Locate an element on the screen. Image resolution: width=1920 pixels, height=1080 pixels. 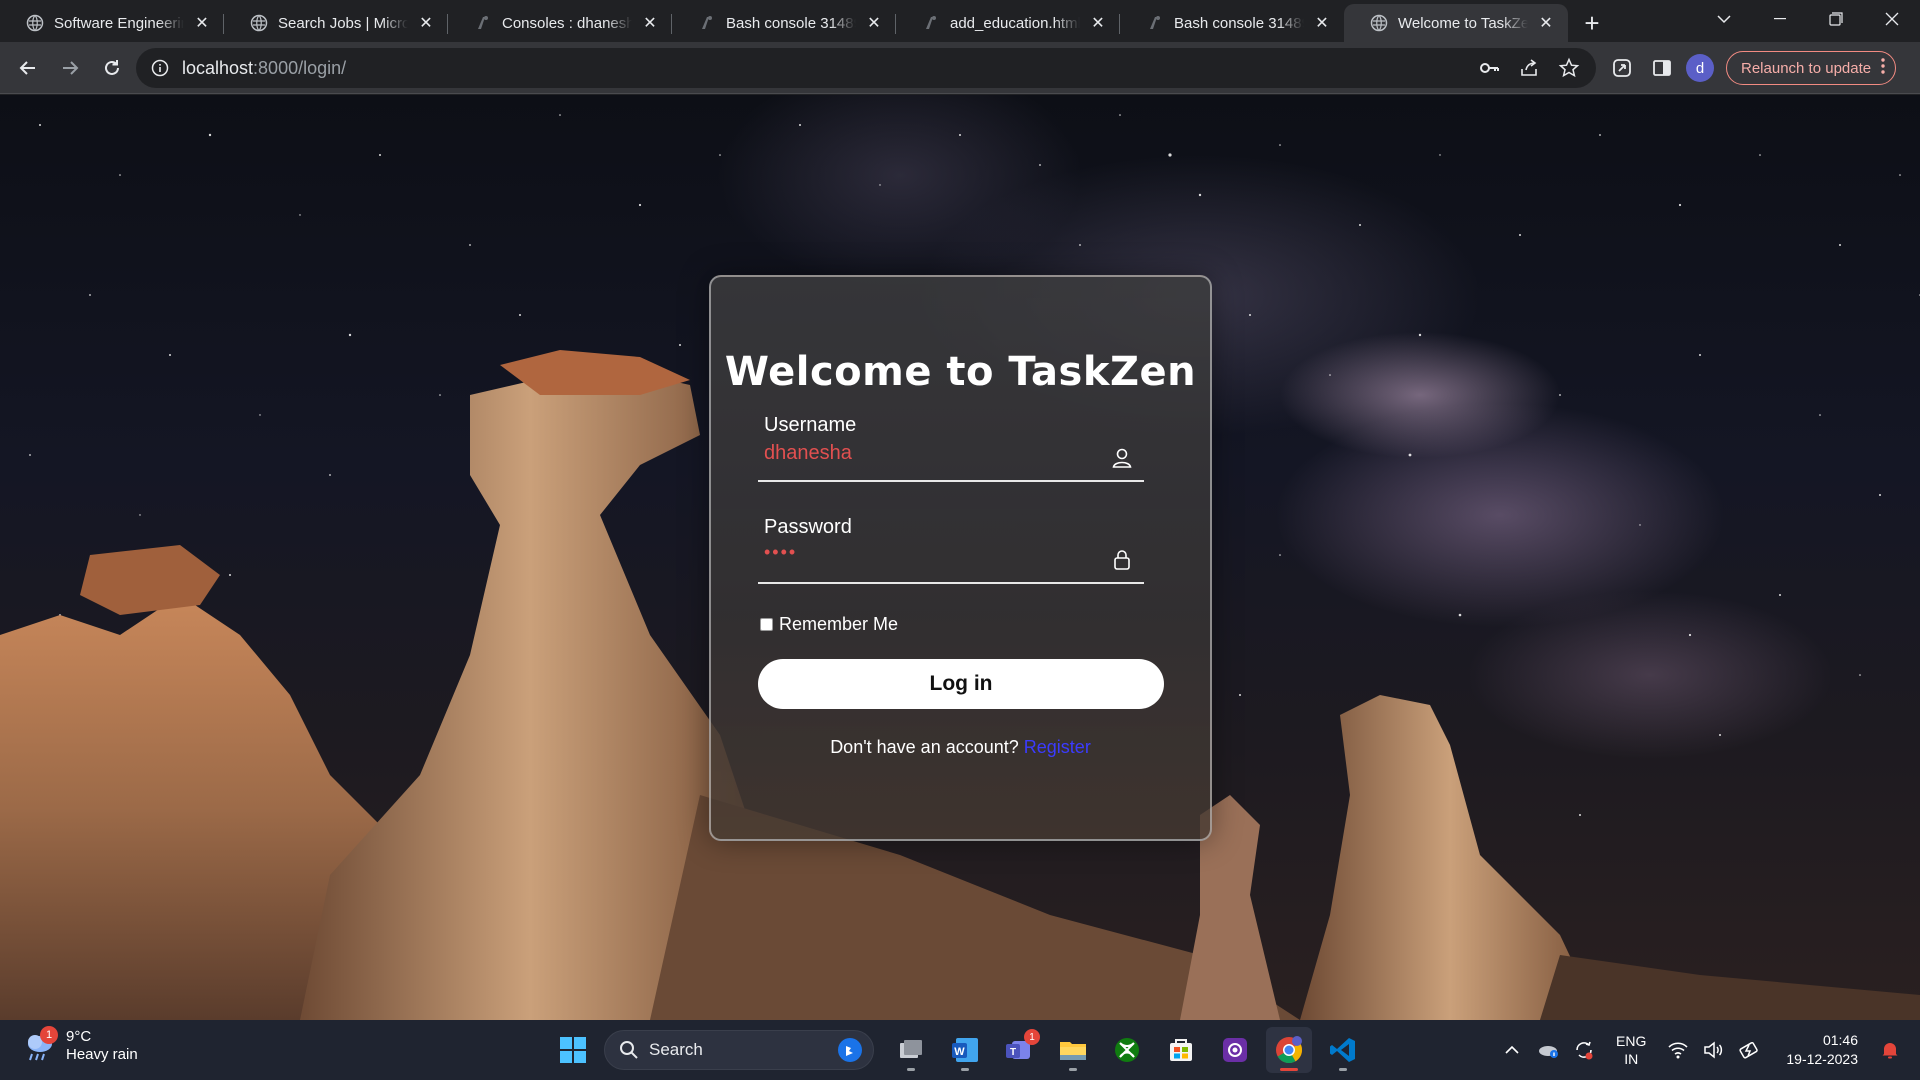
word-icon: W is located at coordinates (965, 1050).